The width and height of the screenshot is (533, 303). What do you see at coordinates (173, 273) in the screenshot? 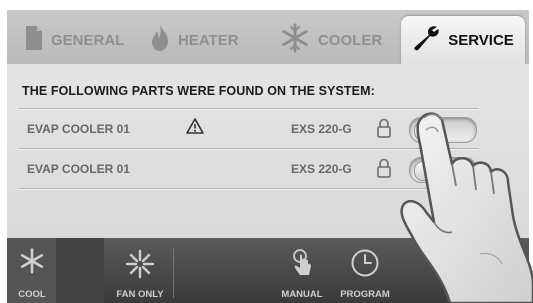
I see `bar-divider` at bounding box center [173, 273].